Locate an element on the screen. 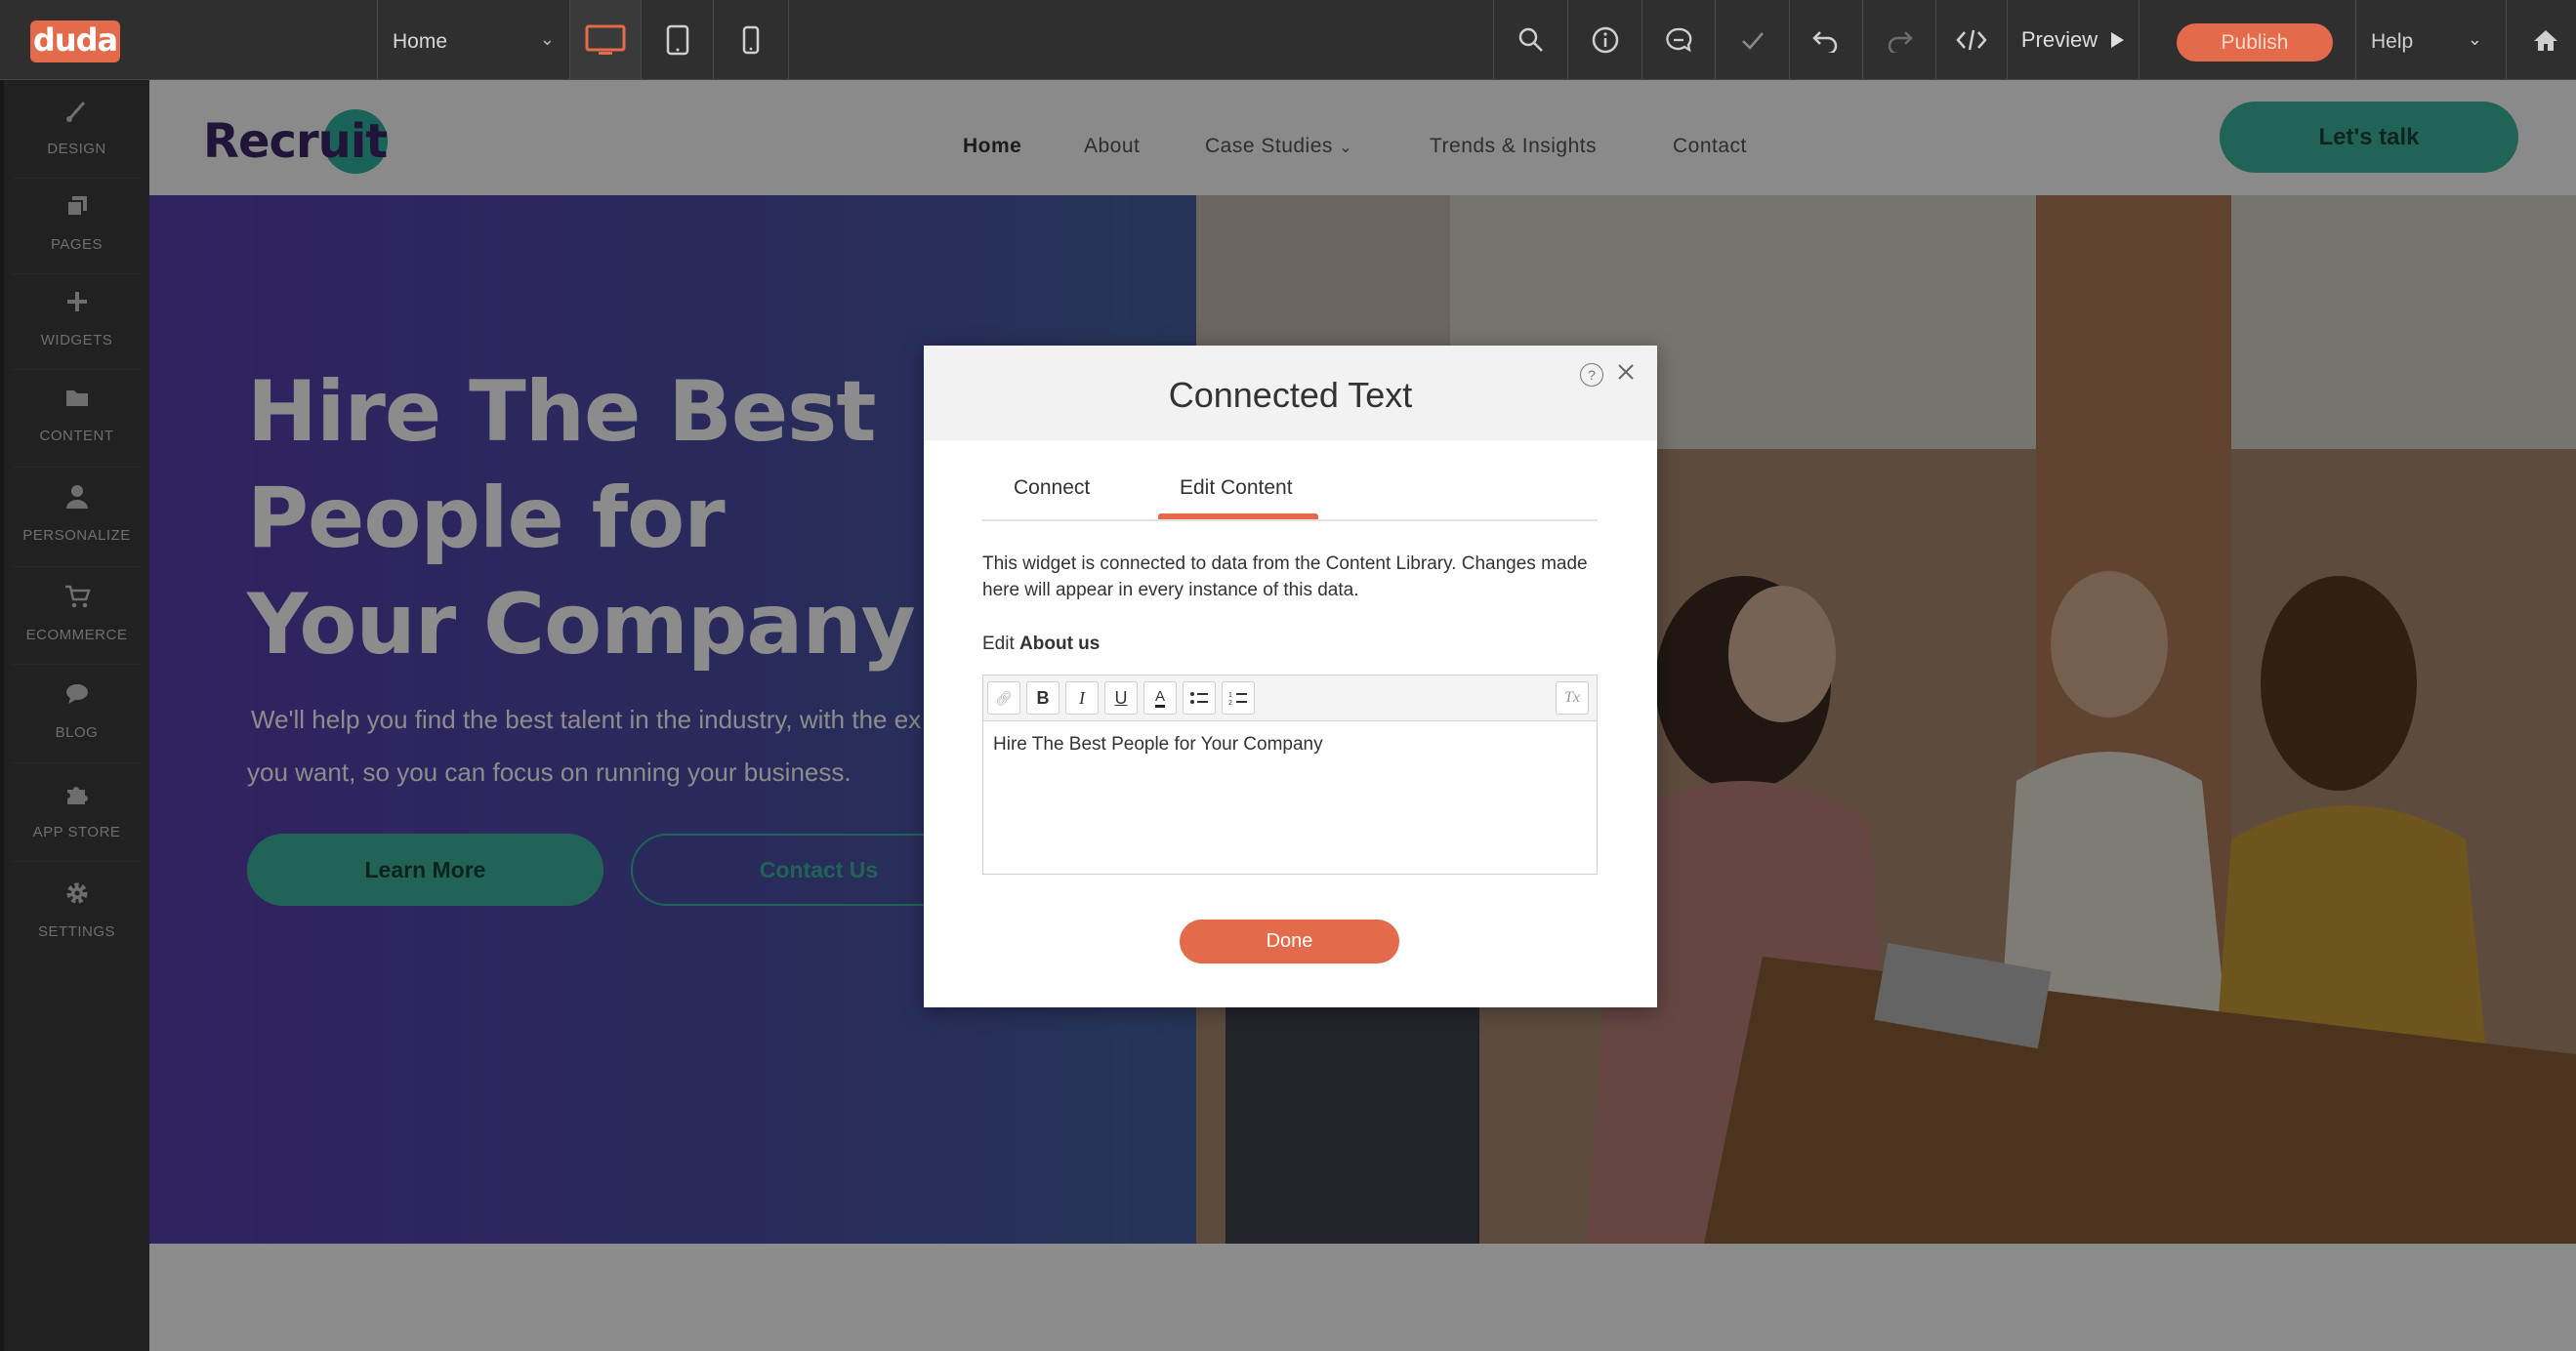  comment-icon is located at coordinates (1679, 39).